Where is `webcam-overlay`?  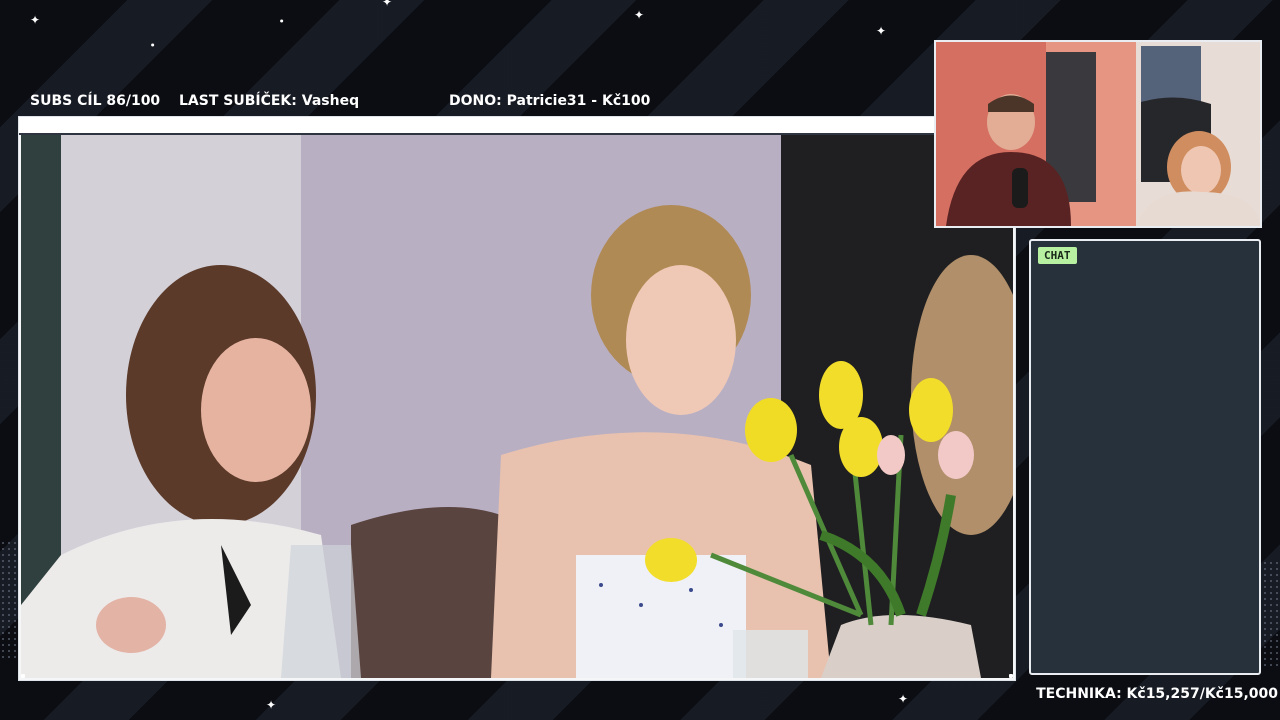
webcam-overlay is located at coordinates (1098, 134).